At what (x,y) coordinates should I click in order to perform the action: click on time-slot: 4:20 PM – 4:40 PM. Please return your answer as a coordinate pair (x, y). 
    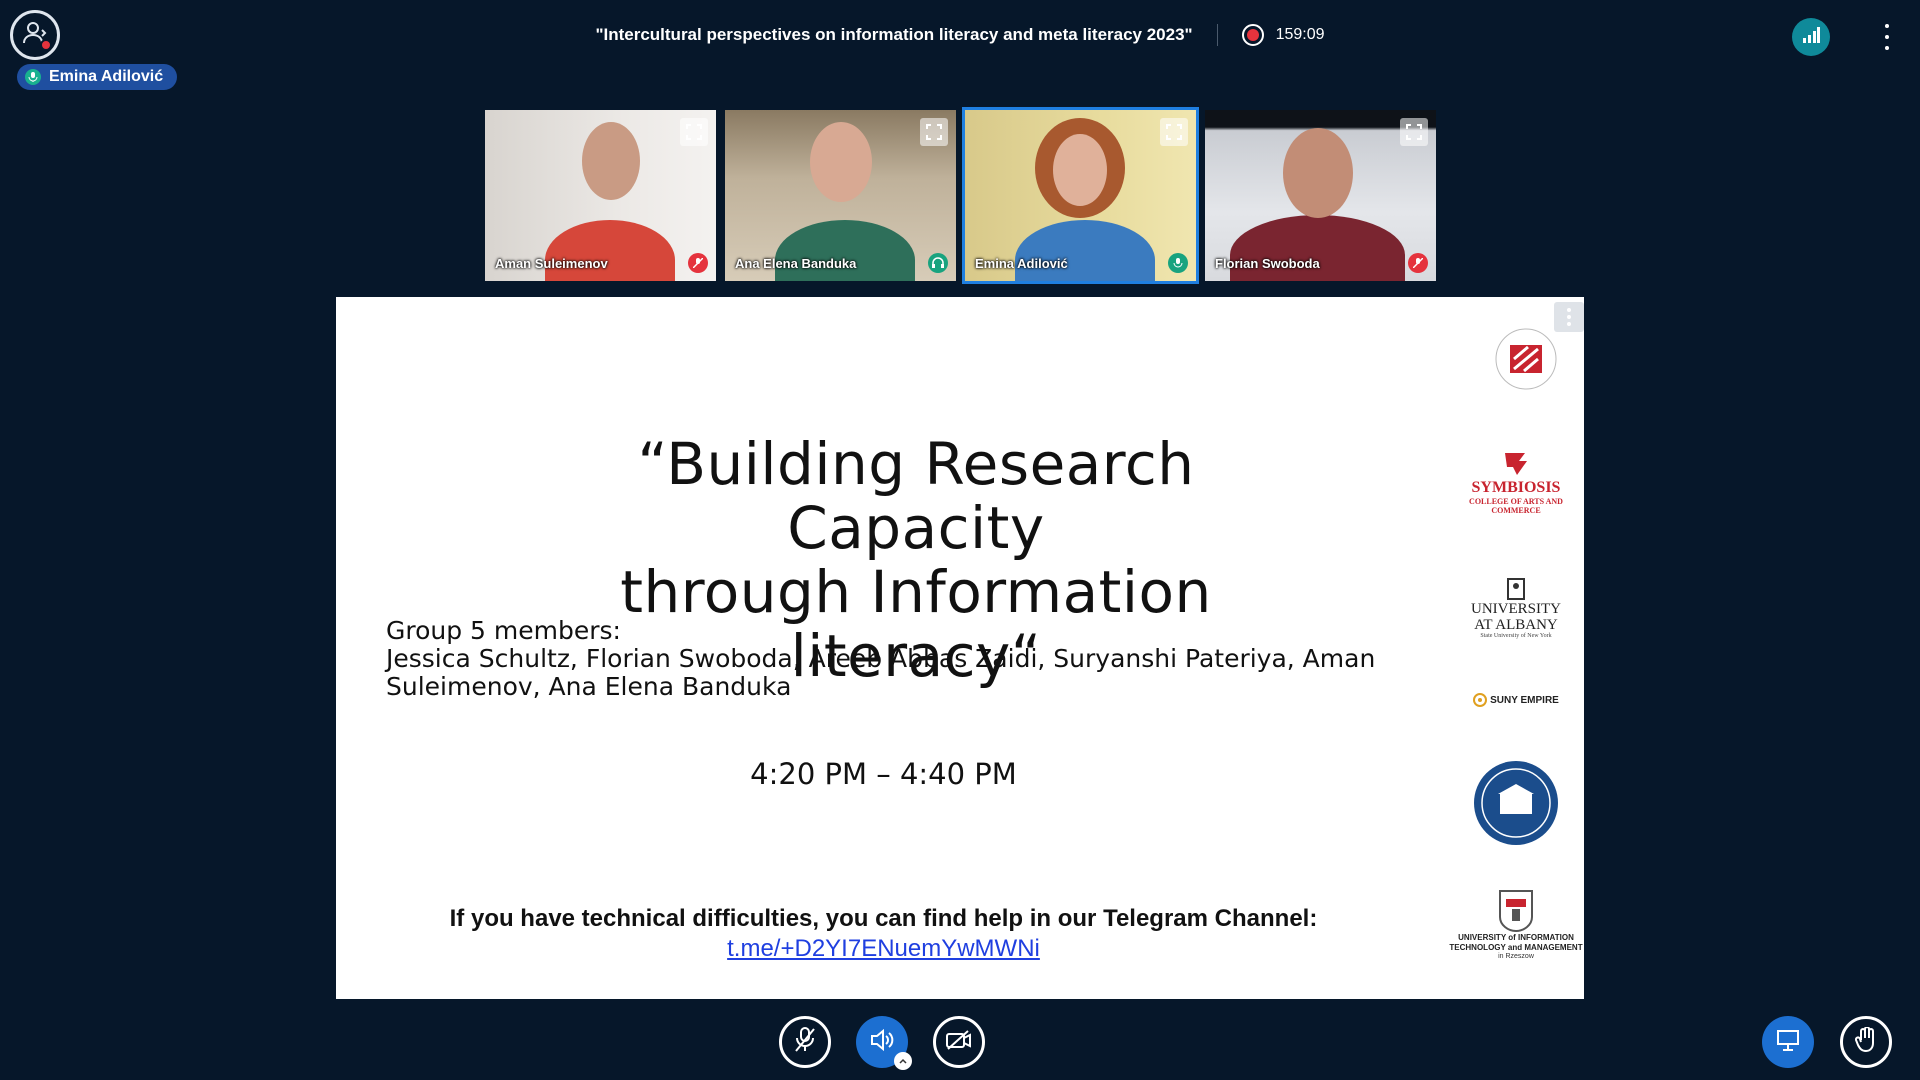
    Looking at the image, I should click on (883, 774).